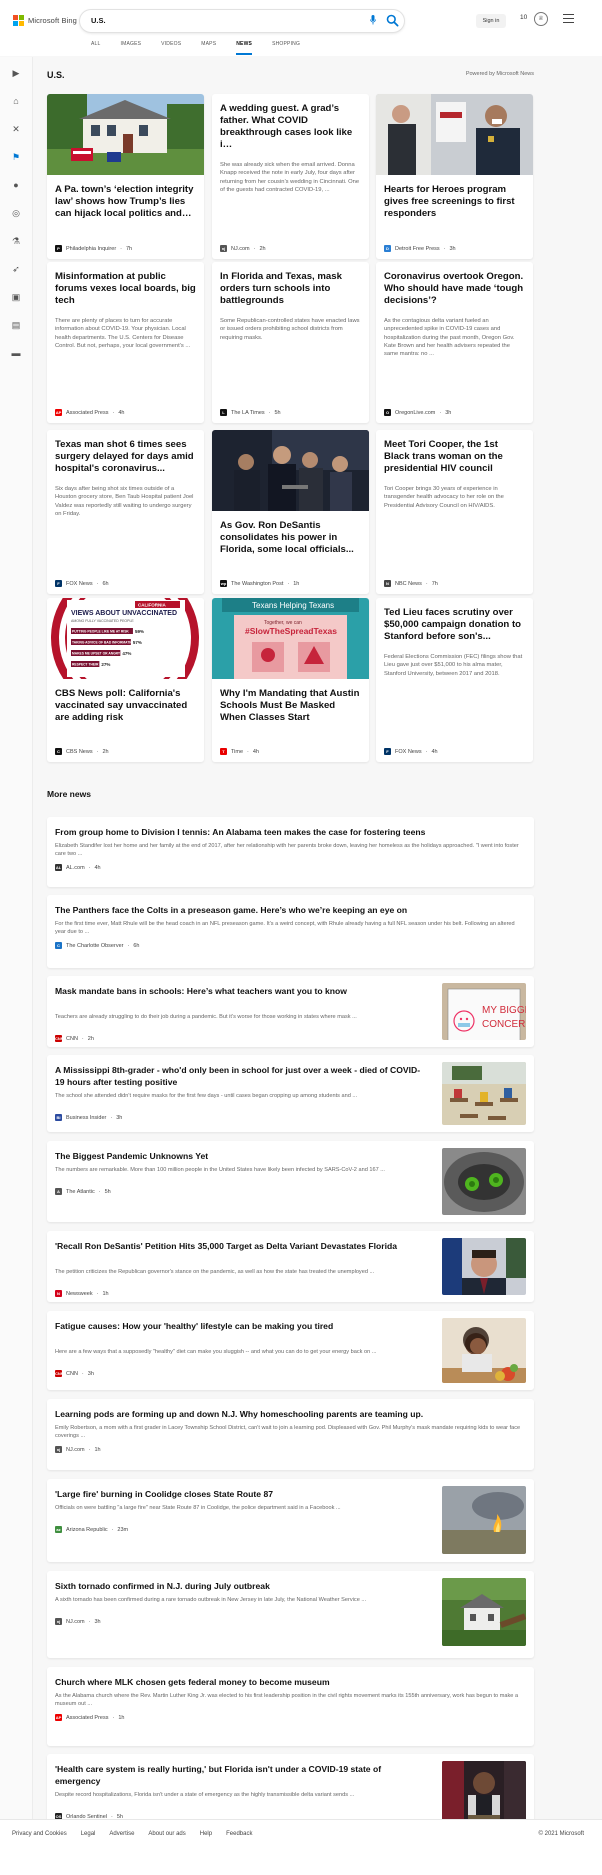 Image resolution: width=602 pixels, height=1875 pixels. What do you see at coordinates (83, 1191) in the screenshot?
I see `more-news-source: A The Atlantic · 5h` at bounding box center [83, 1191].